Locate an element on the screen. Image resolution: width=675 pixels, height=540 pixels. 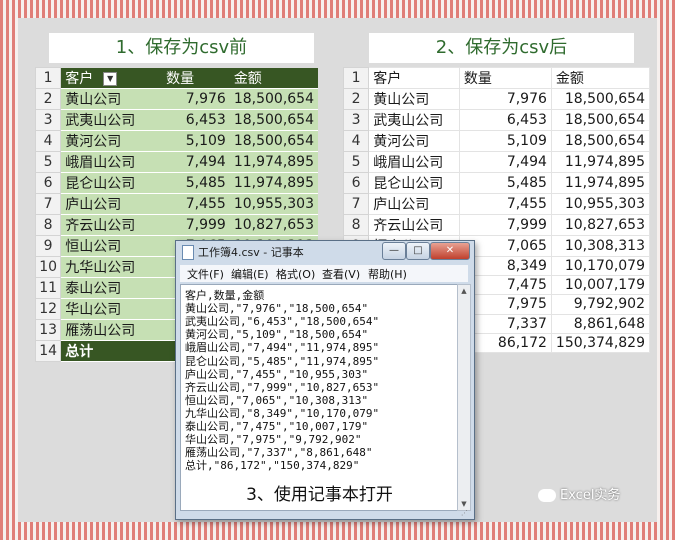
minimize-button: — is located at coordinates (394, 251).